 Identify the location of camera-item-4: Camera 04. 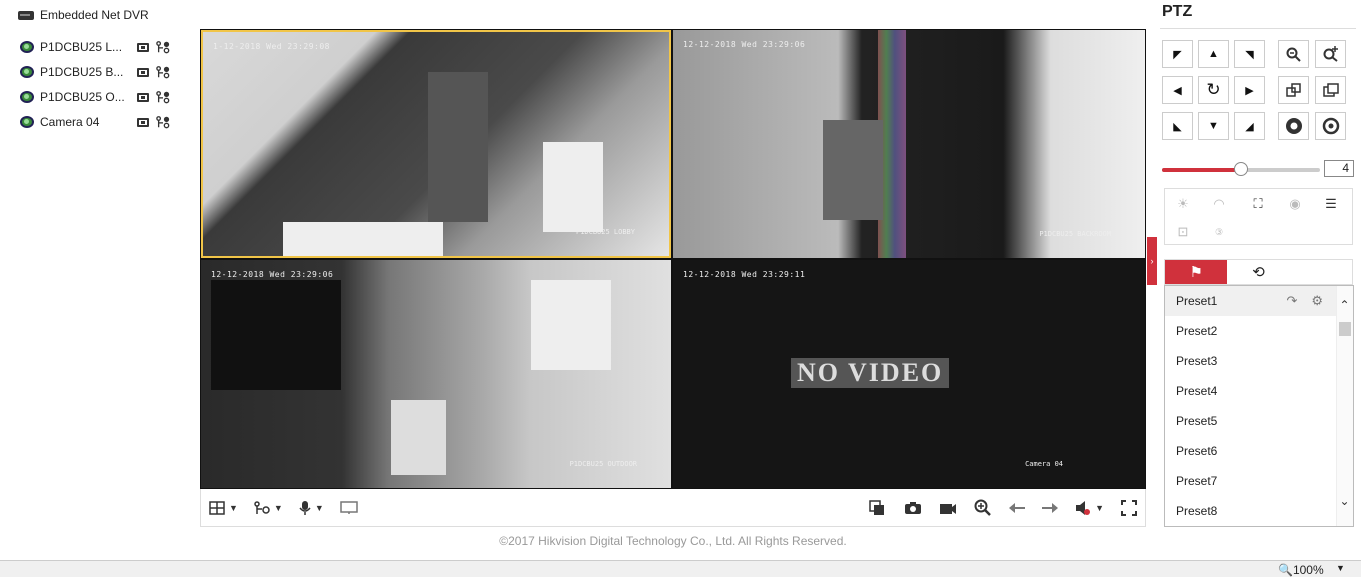
(95, 122).